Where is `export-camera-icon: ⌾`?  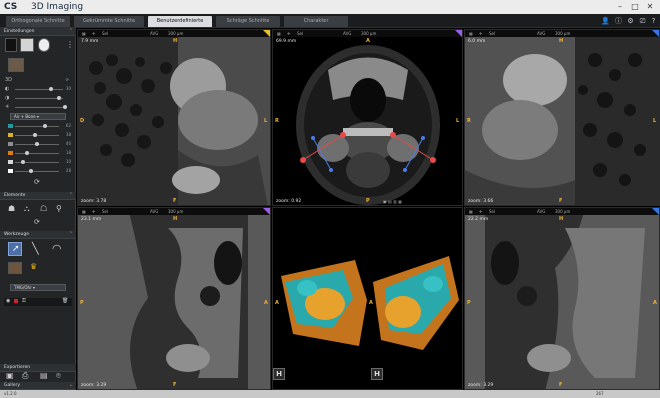
export-camera-icon: ⌾ is located at coordinates (58, 376).